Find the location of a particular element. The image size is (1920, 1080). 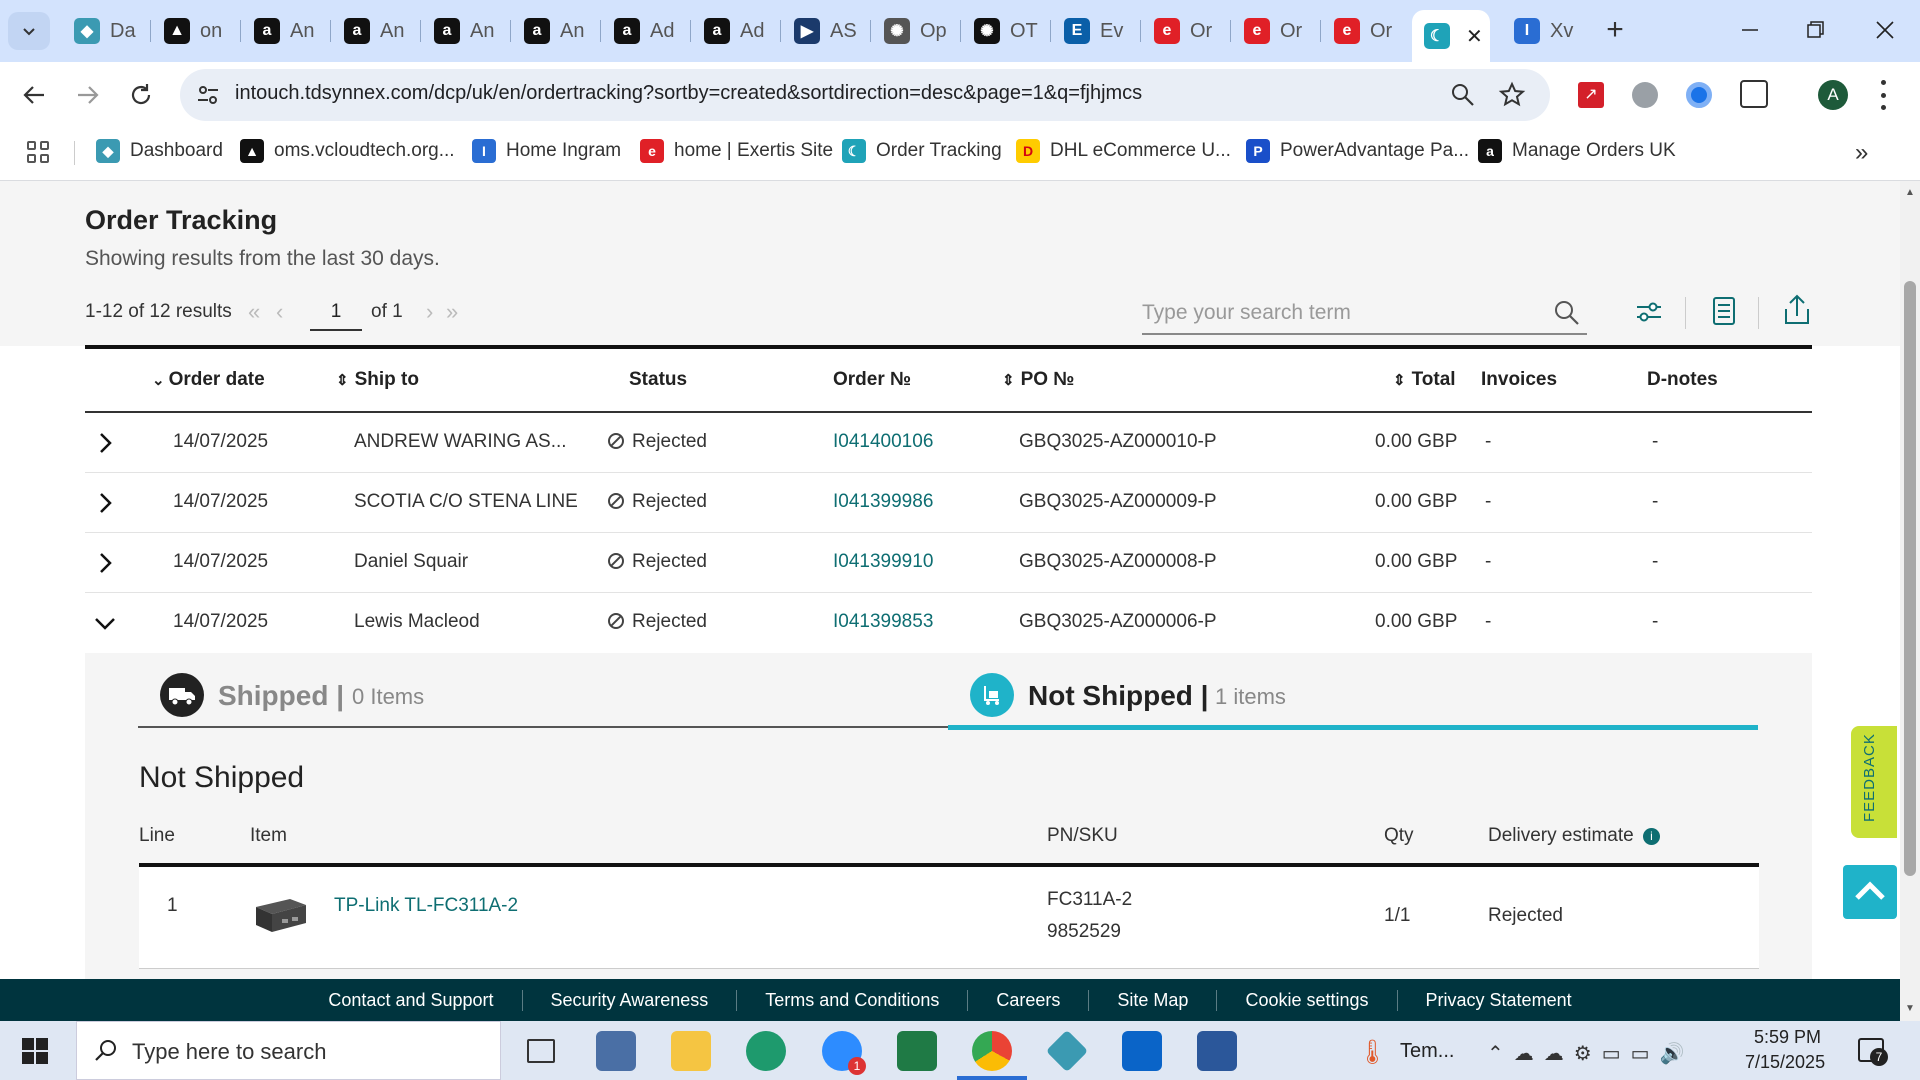

last-page-button: » is located at coordinates (452, 312).